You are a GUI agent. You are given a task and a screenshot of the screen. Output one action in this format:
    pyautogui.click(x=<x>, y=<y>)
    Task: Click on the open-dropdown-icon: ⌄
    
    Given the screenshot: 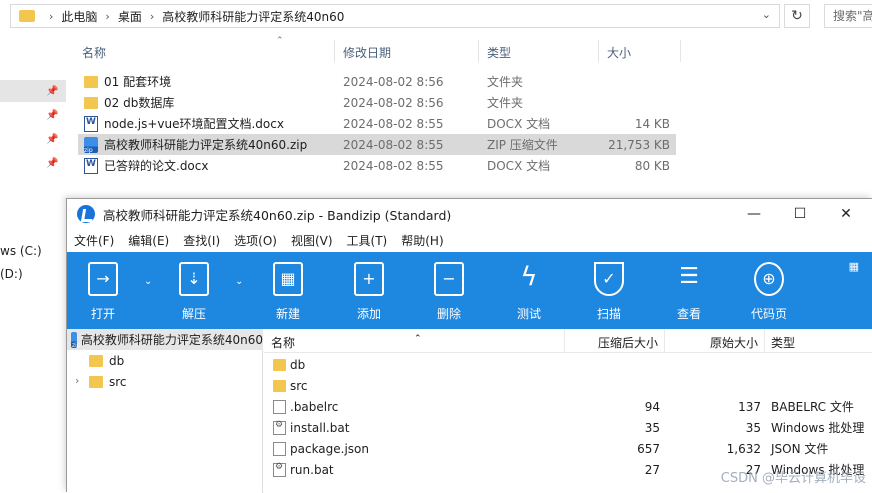 What is the action you would take?
    pyautogui.click(x=148, y=281)
    